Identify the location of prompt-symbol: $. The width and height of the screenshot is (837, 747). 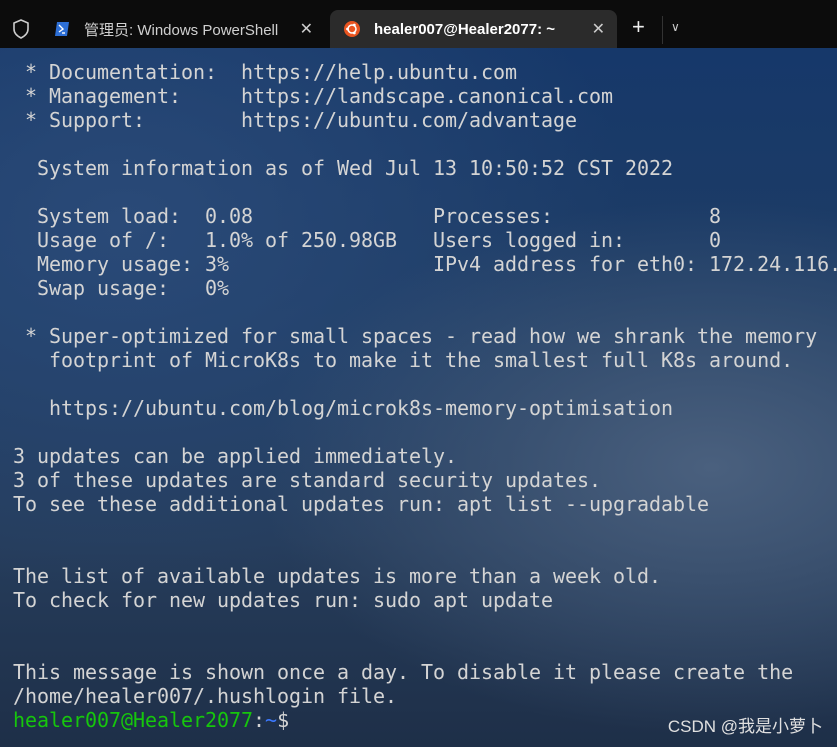
(283, 720).